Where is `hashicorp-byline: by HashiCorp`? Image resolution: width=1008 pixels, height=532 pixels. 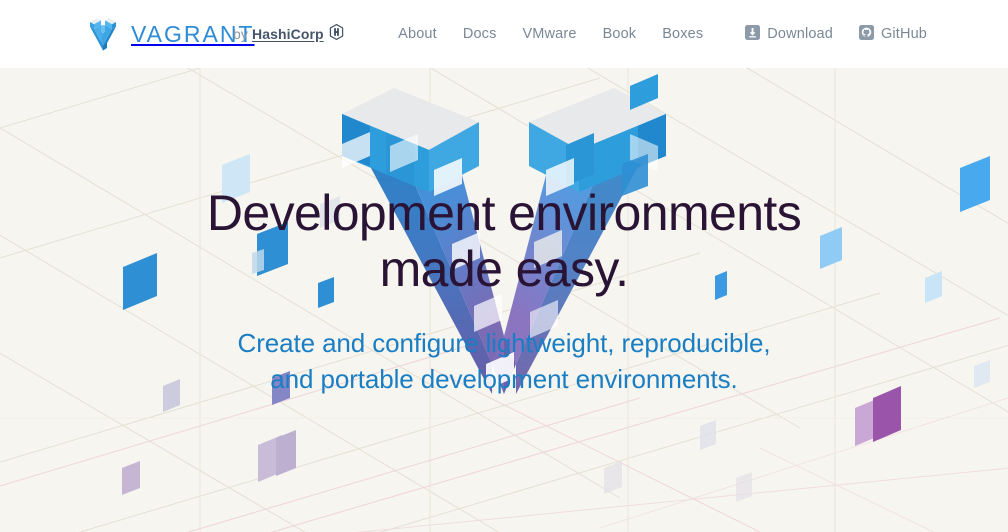
hashicorp-byline: by HashiCorp is located at coordinates (288, 33).